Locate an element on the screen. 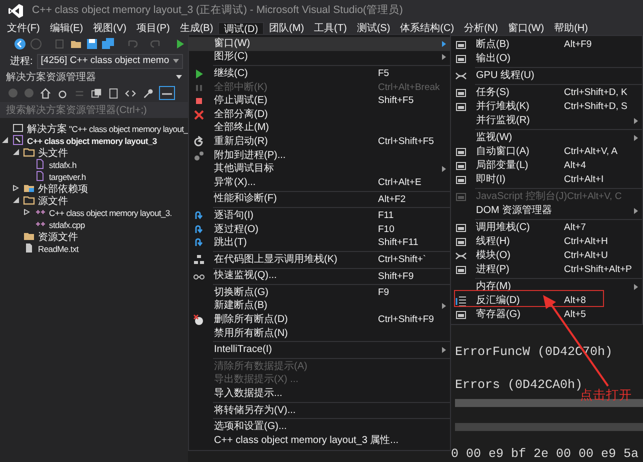 The image size is (643, 462). annotation-text: 点击打开 is located at coordinates (606, 396).